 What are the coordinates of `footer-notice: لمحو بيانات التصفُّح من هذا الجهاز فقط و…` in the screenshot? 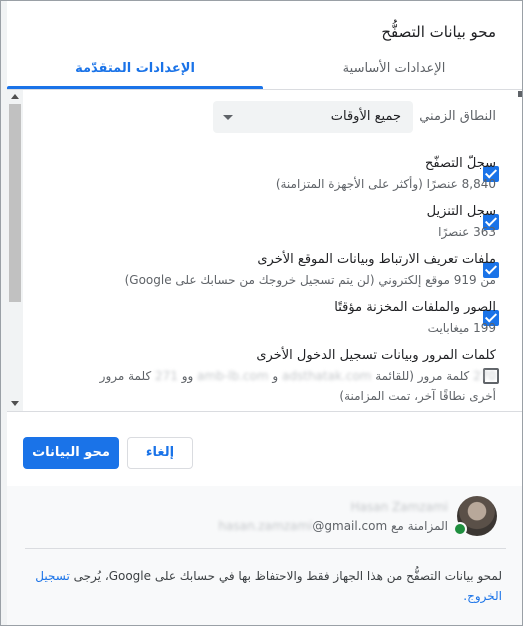 It's located at (264, 586).